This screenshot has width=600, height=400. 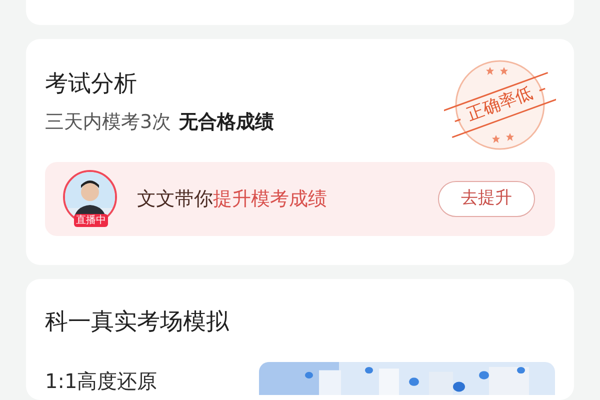 What do you see at coordinates (108, 122) in the screenshot?
I see `exam-summary: 三天内模考3次` at bounding box center [108, 122].